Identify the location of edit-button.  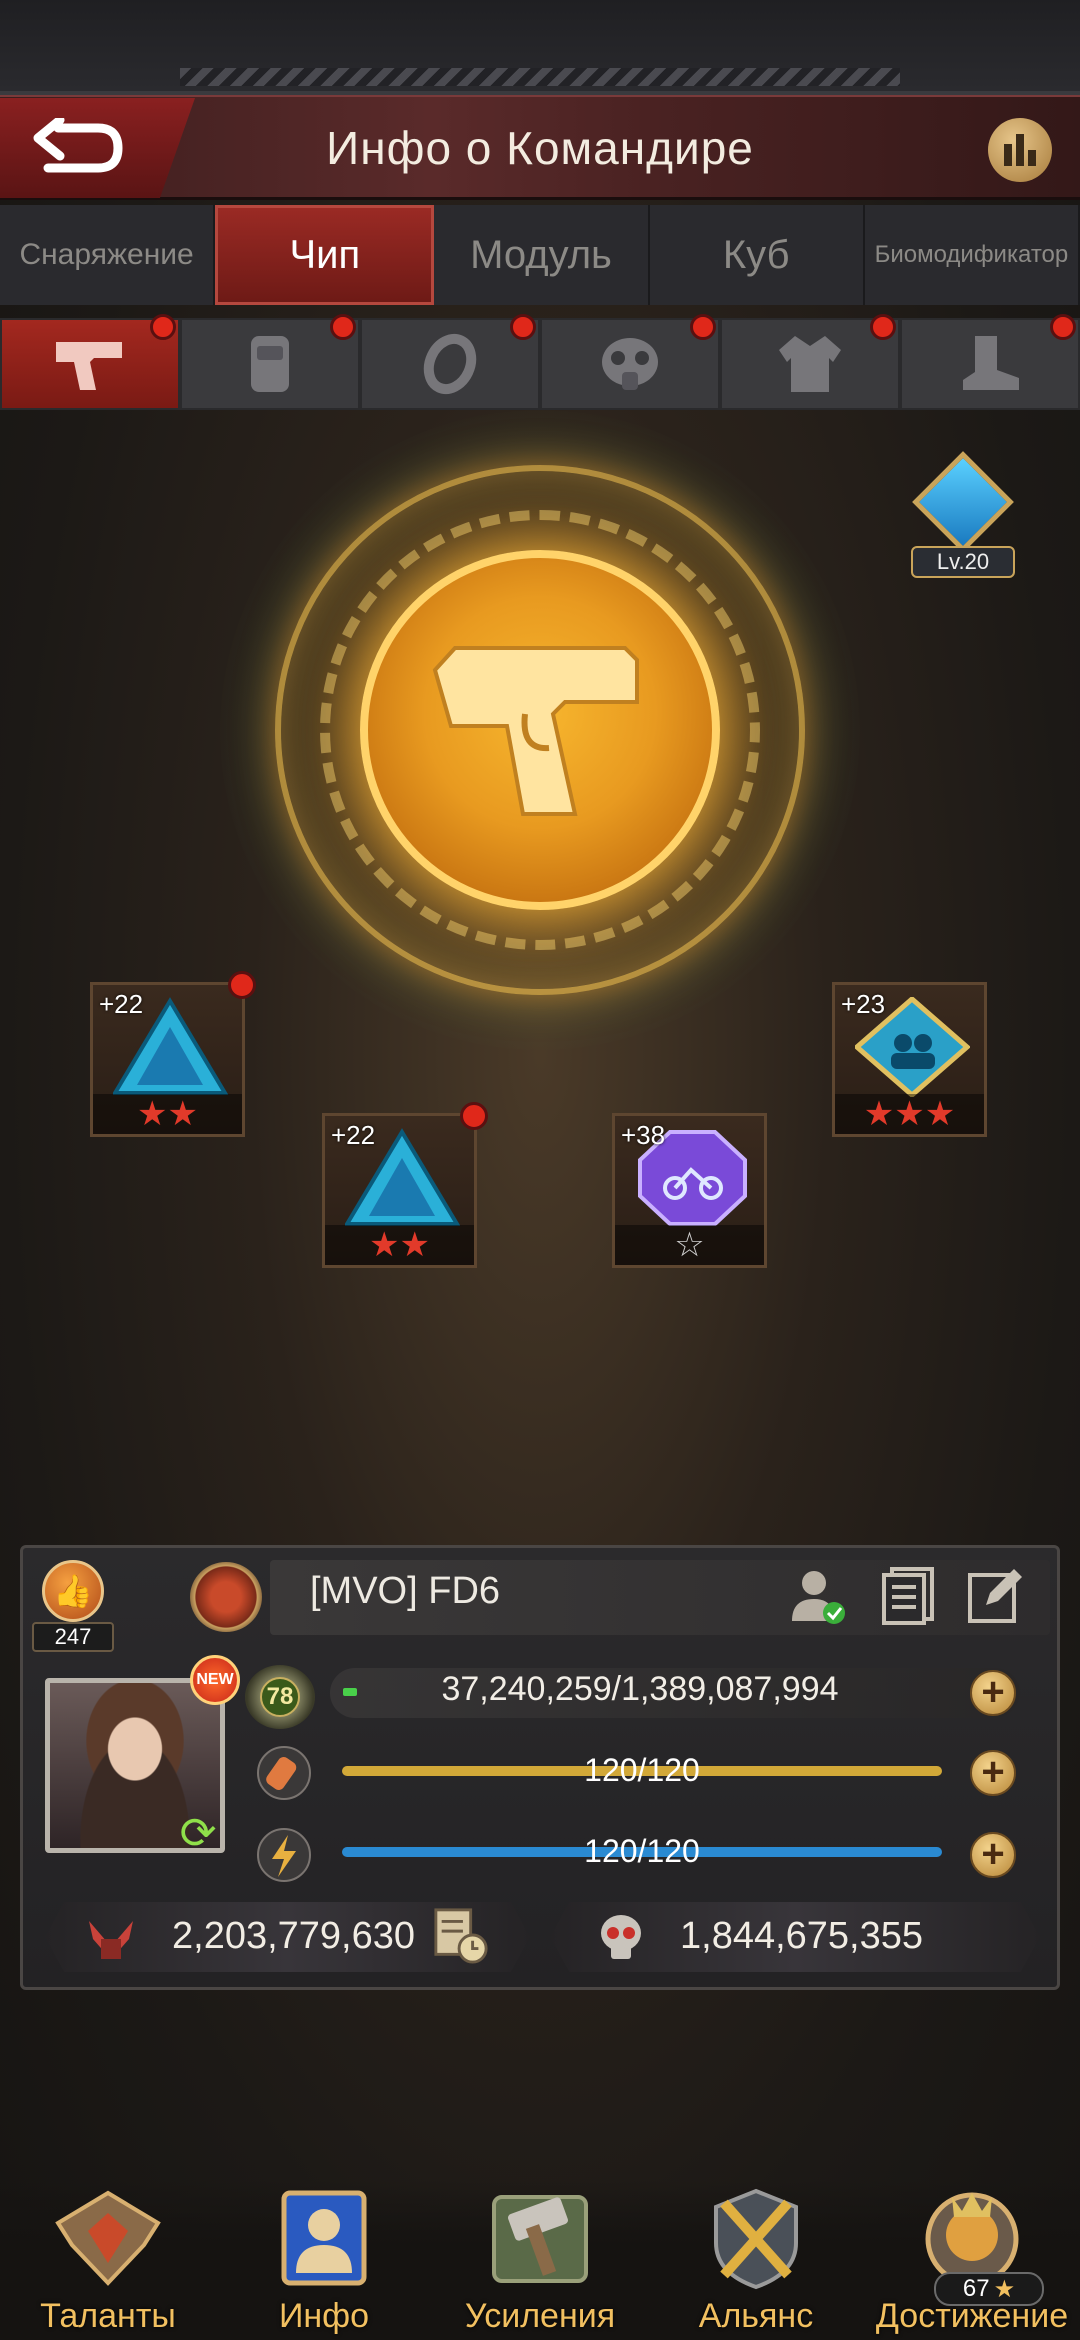
(996, 1595).